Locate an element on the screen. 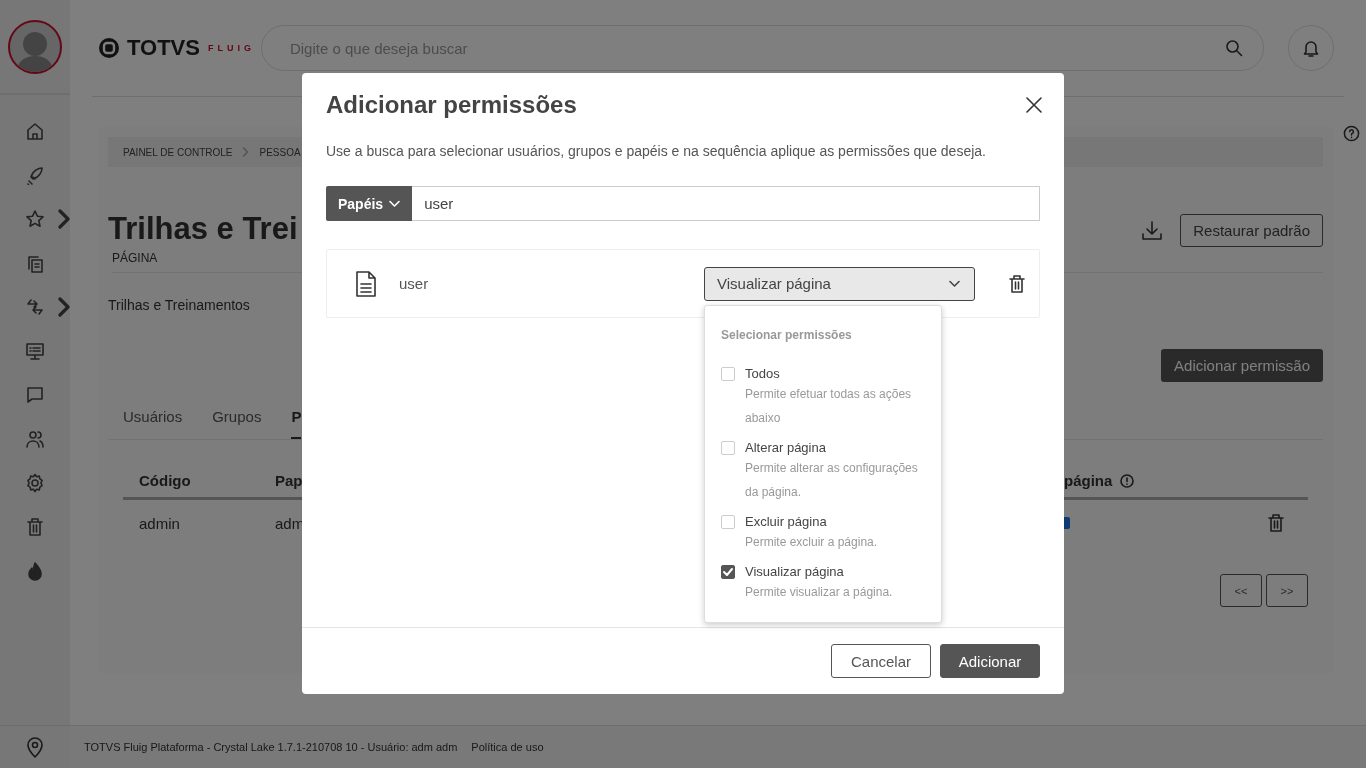  permission-select: Visualizar página is located at coordinates (839, 283).